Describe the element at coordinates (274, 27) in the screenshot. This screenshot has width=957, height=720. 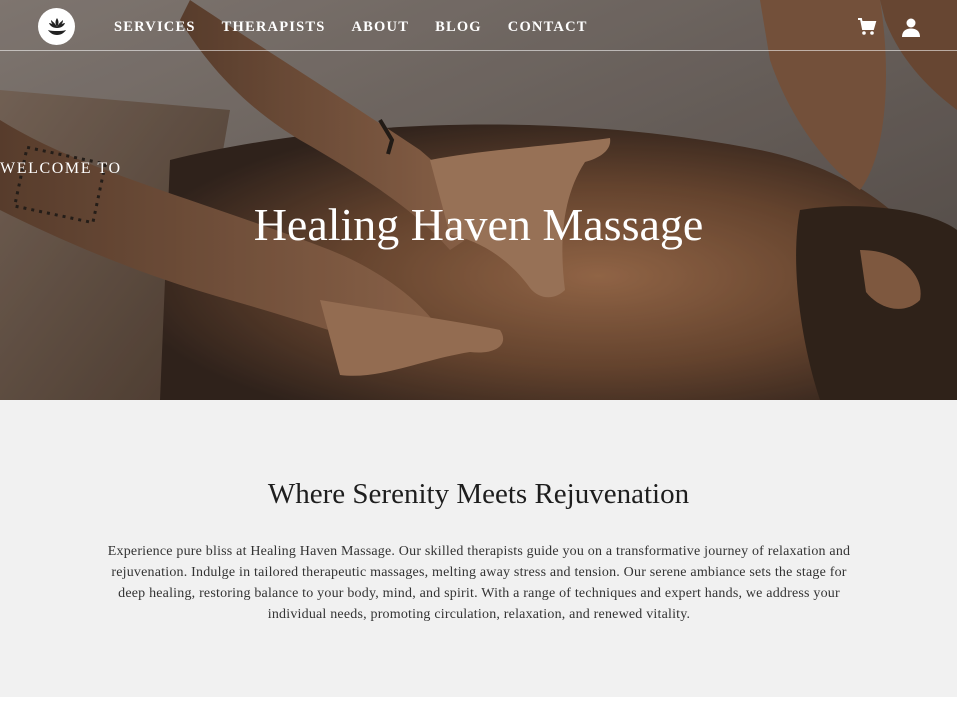
I see `nav-link-therapists: THERAPISTS` at that location.